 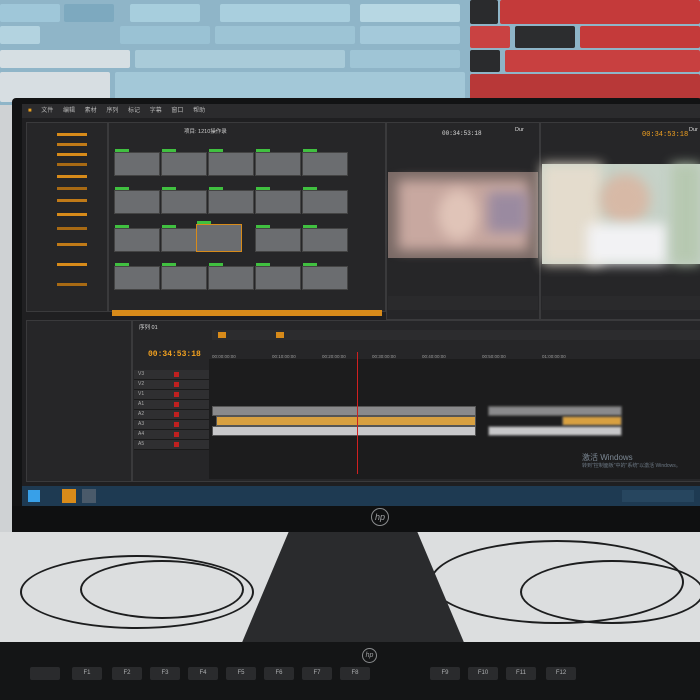 I want to click on hp-logo-icon: hp, so click(x=380, y=517).